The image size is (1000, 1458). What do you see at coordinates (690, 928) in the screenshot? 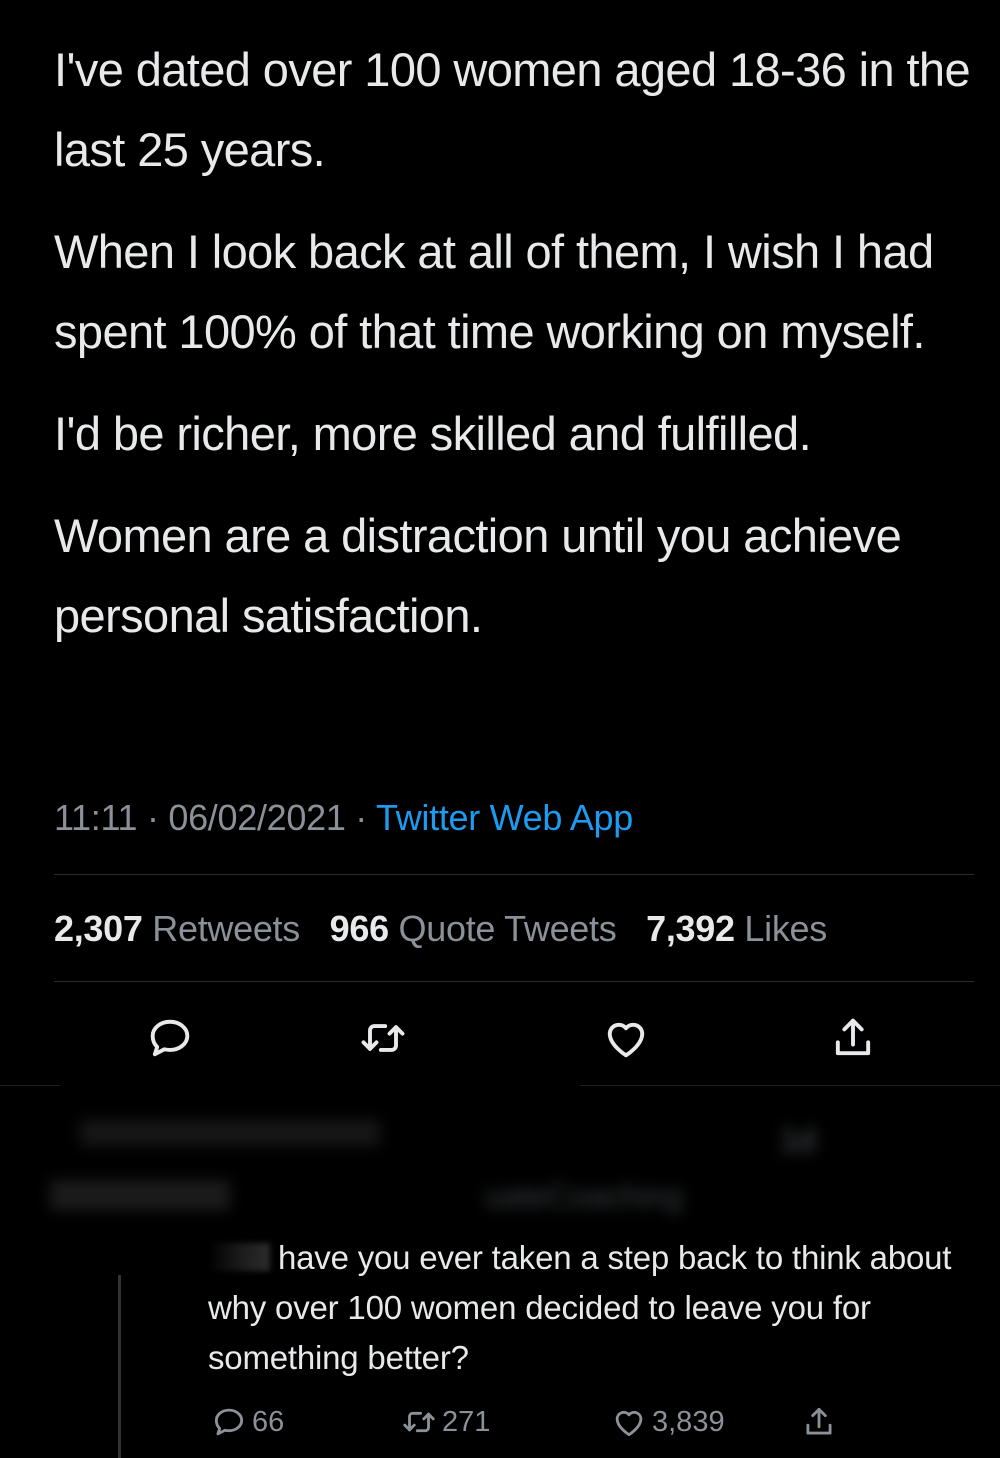
I see `likes-count: 7,392` at bounding box center [690, 928].